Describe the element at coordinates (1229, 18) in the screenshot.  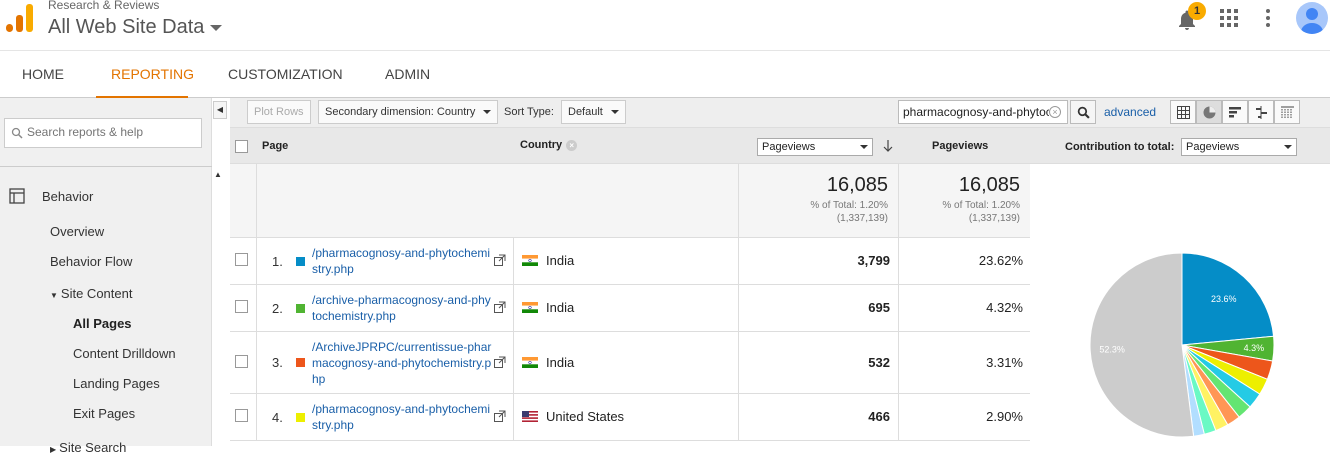
I see `apps-grid-icon` at that location.